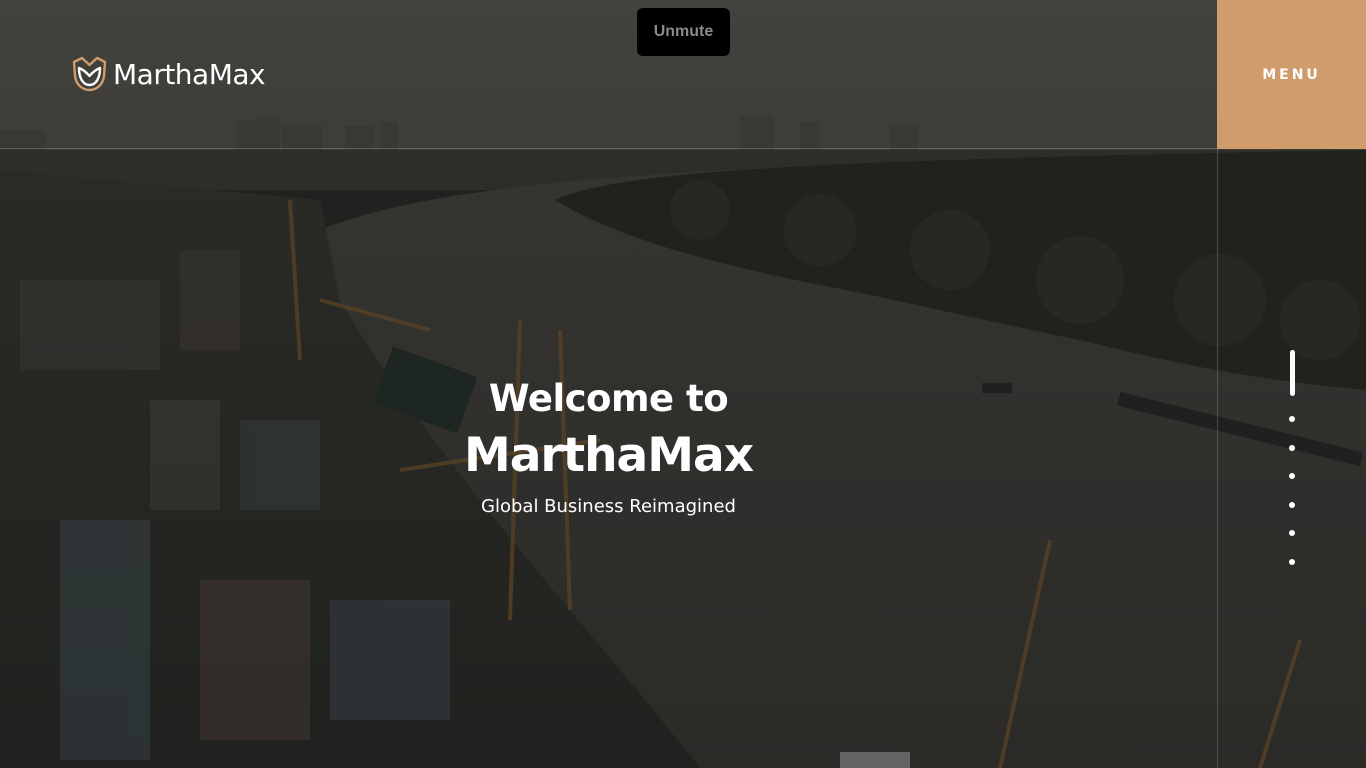 This screenshot has height=768, width=1366. I want to click on menu-button: MENU, so click(1291, 74).